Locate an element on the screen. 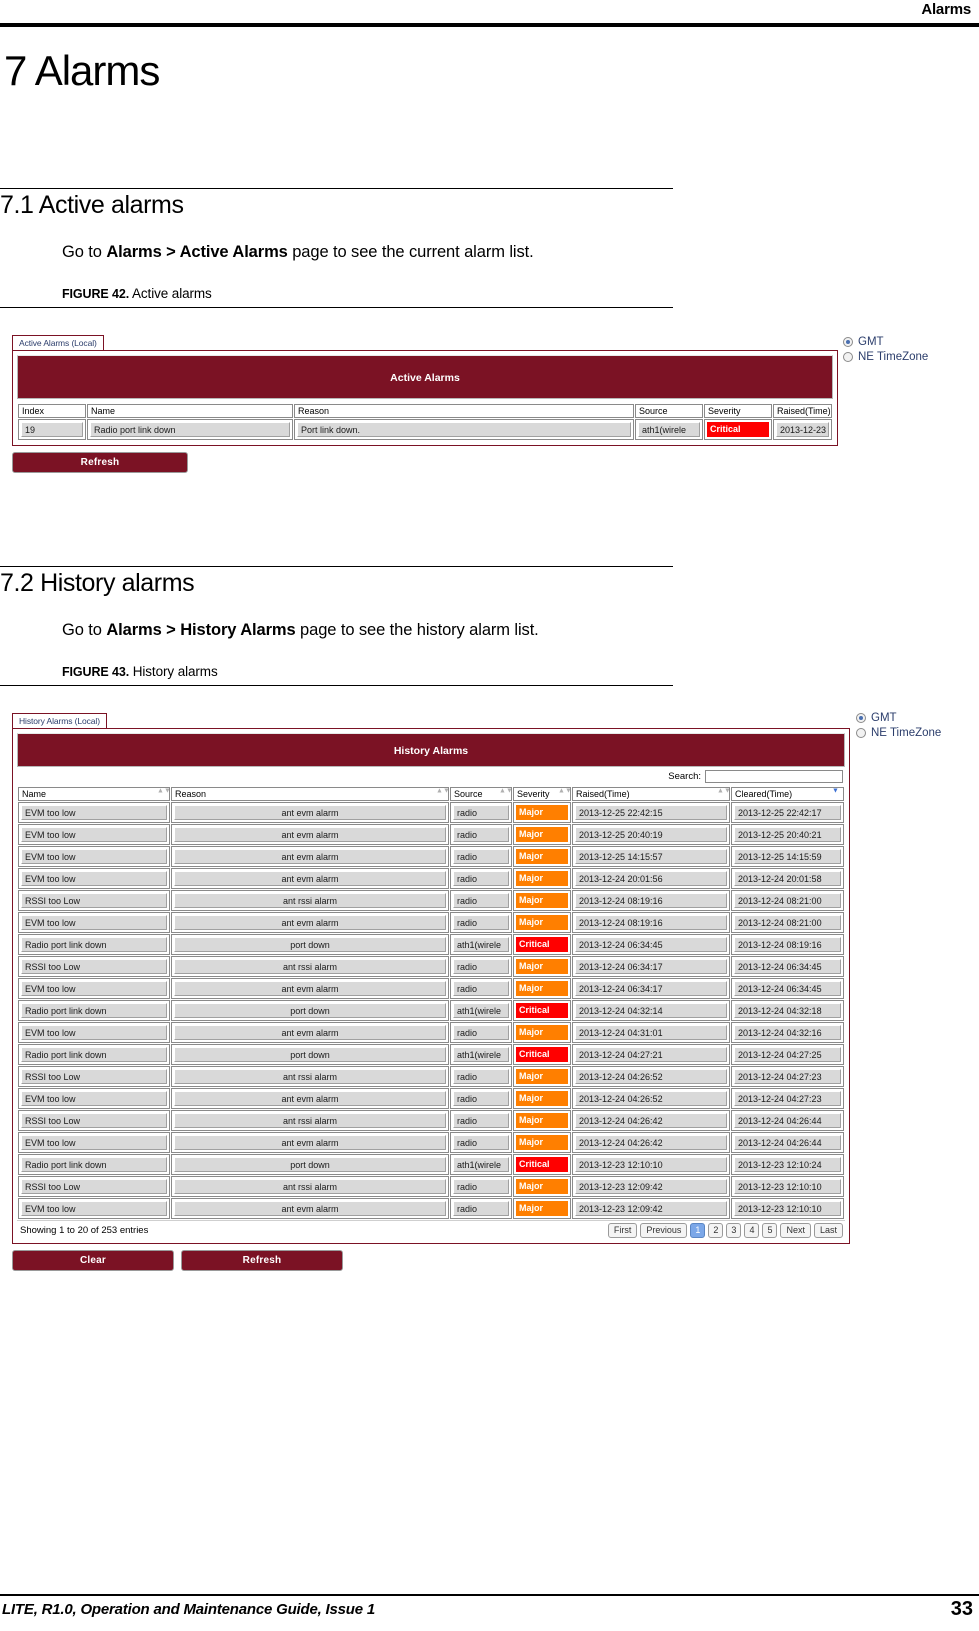 The width and height of the screenshot is (979, 1631). value-raised-time: 2013-12-23 12:09:42 is located at coordinates (651, 1186).